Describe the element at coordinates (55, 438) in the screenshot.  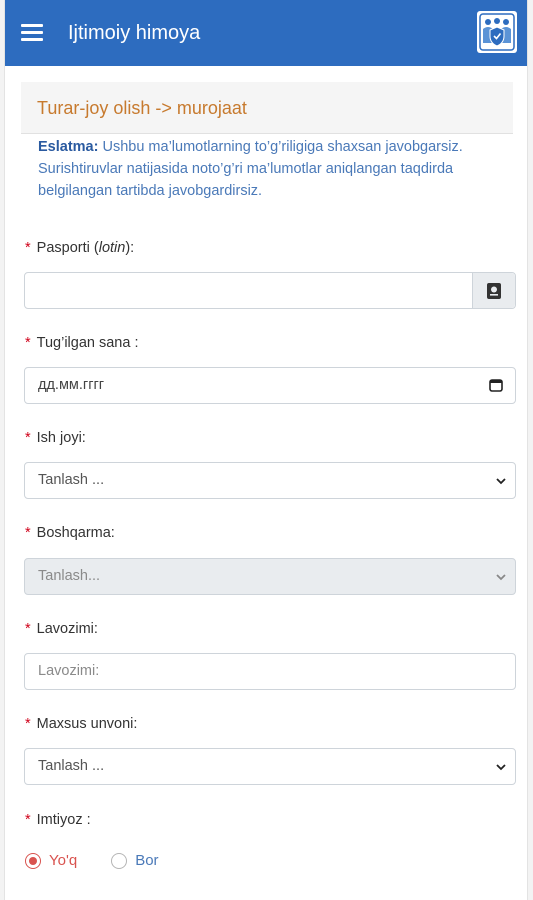
I see `workplace-label: * Ish joyi:` at that location.